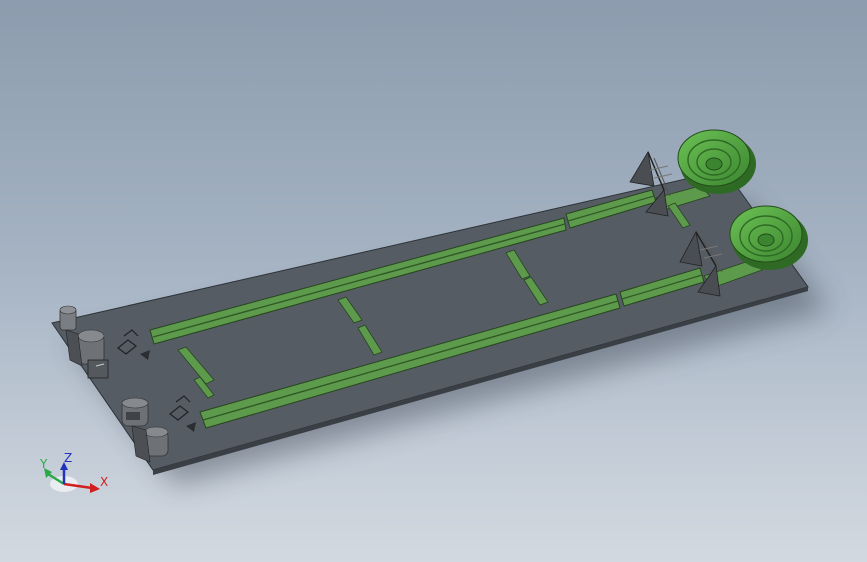 This screenshot has width=867, height=562. I want to click on y-axis-label: Y, so click(43, 464).